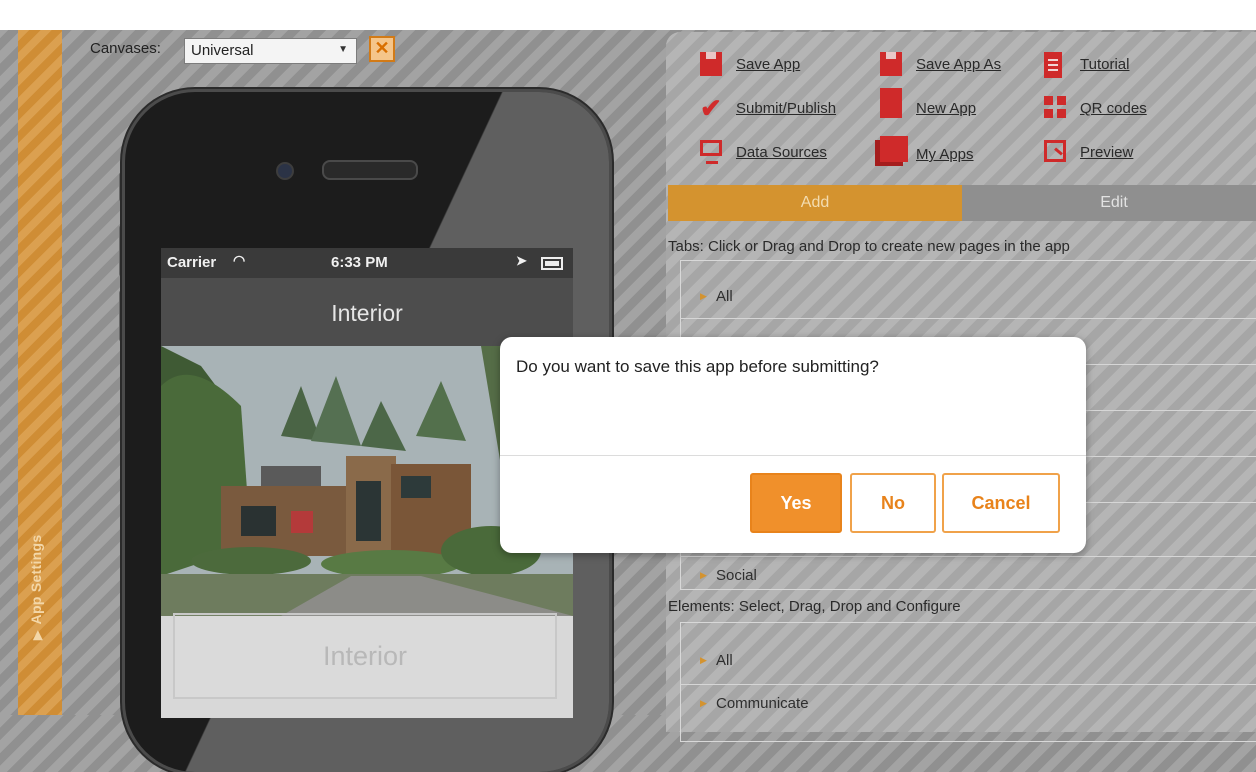  I want to click on qr-codes-label: QR codes, so click(1113, 108).